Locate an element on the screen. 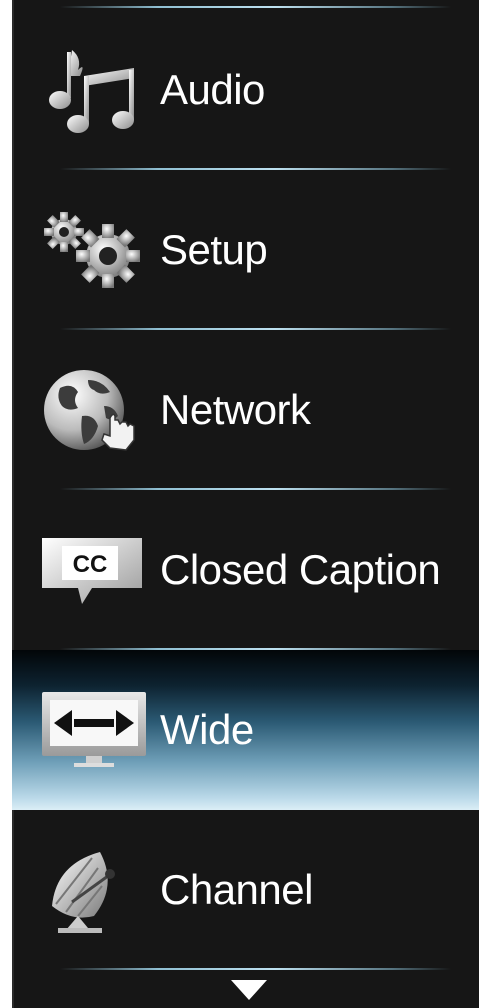 This screenshot has height=1008, width=479. menu-item-label: Network is located at coordinates (235, 409).